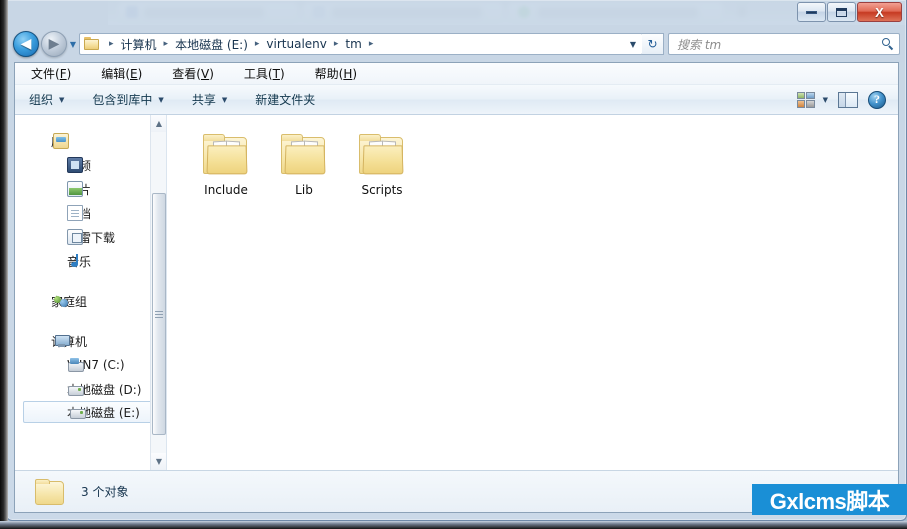 The image size is (907, 529). I want to click on breadcrumb: ▸ 计算机 ▸ 本地磁盘 (E:) ▸ virtualenv ▸ tm ▸ ▼, so click(361, 44).